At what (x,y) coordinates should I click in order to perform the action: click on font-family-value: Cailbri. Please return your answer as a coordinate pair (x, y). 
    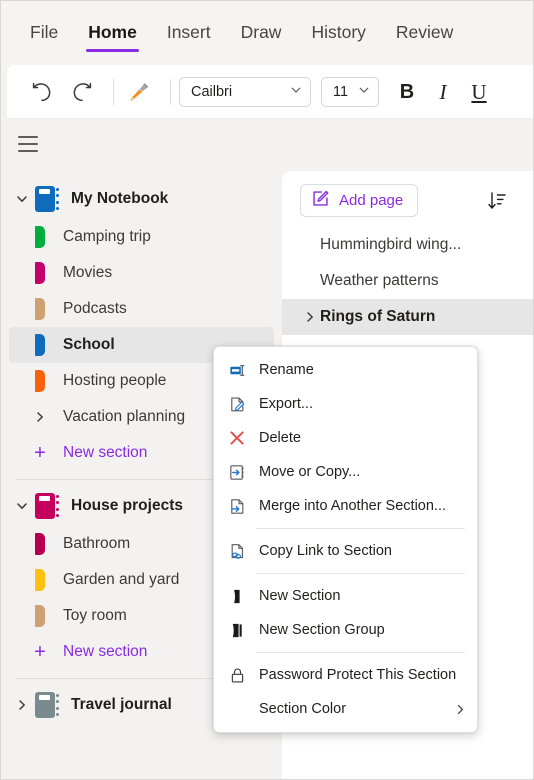
    Looking at the image, I should click on (212, 92).